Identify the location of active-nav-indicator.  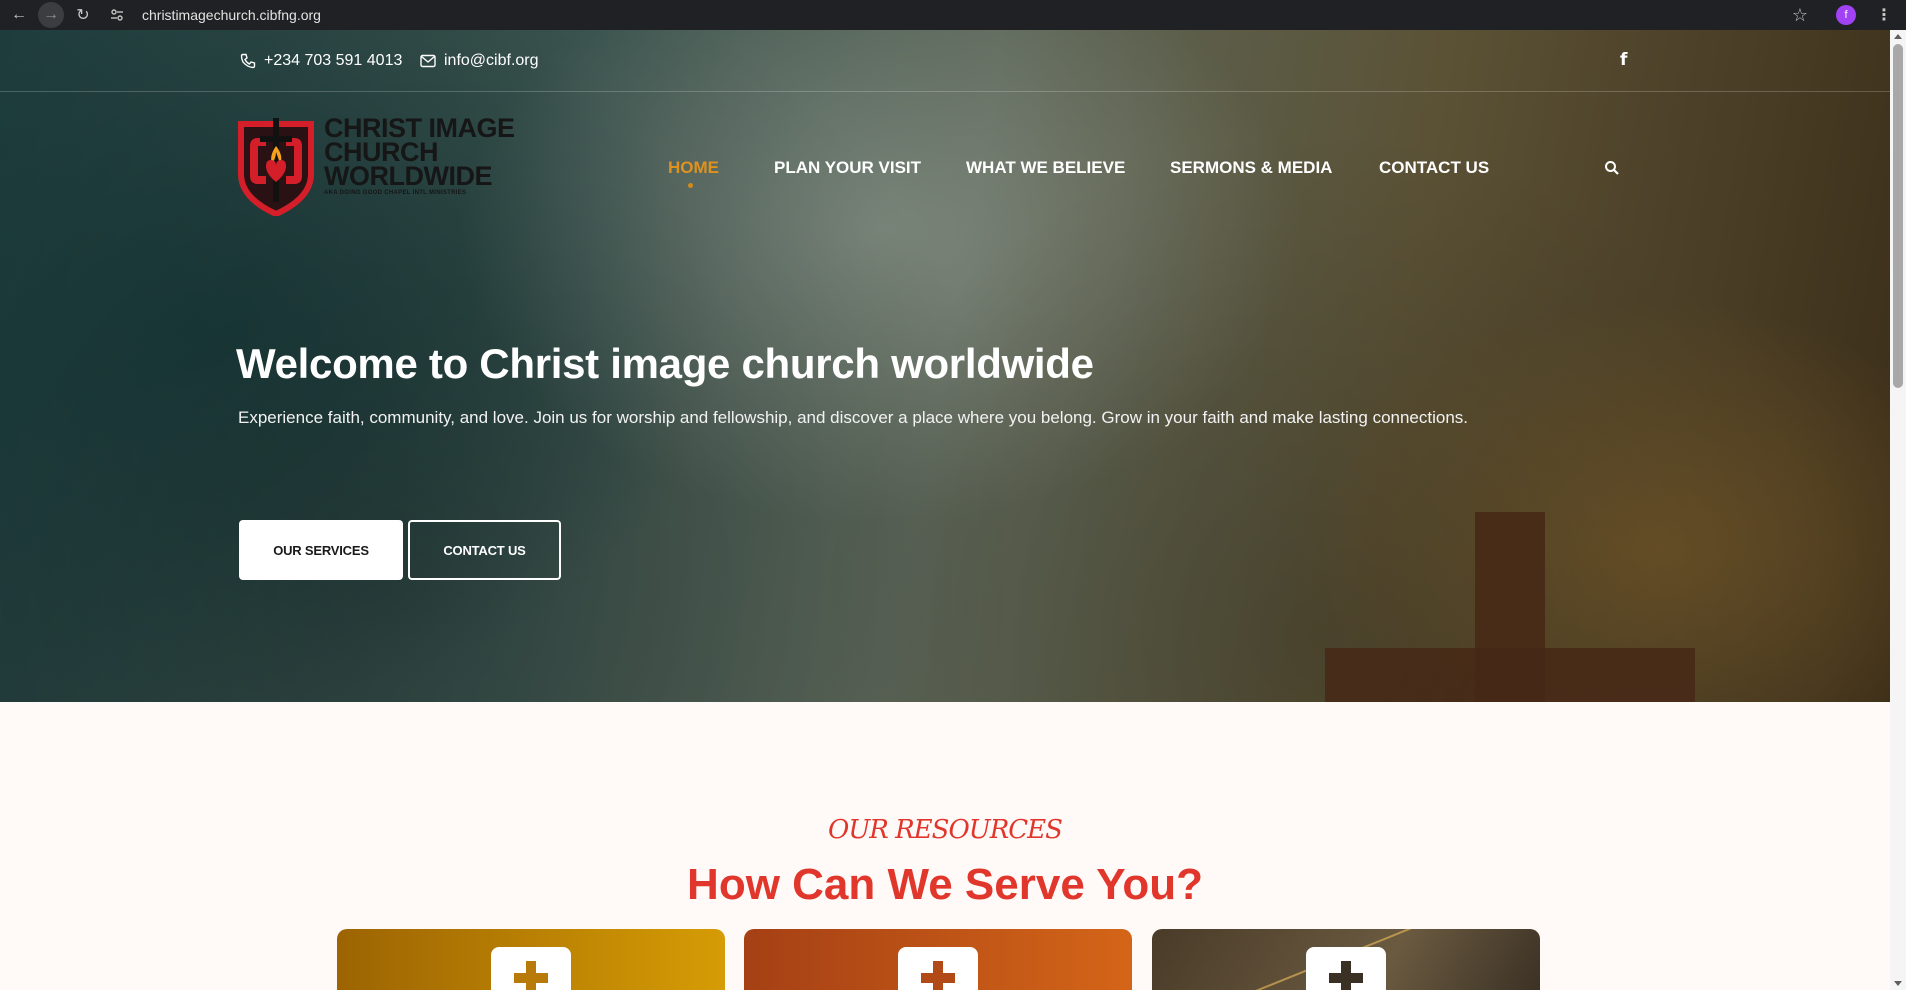
(690, 185).